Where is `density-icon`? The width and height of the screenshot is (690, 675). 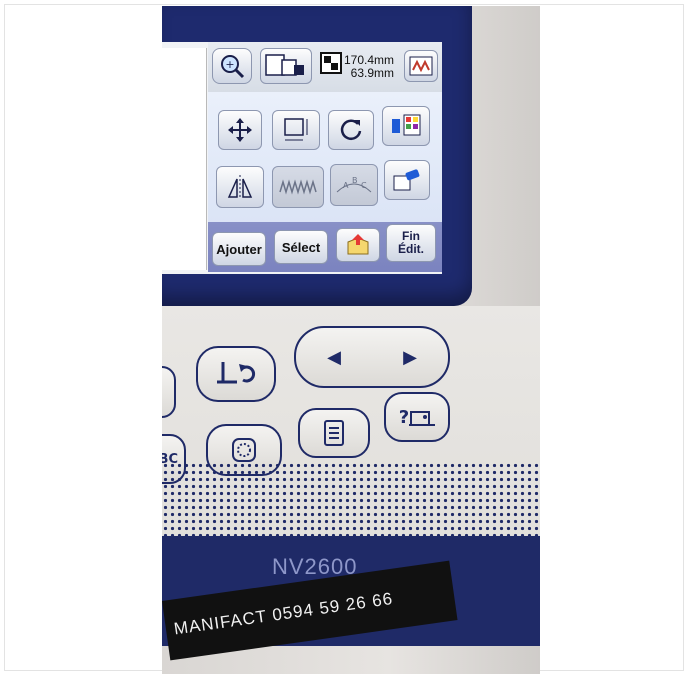 density-icon is located at coordinates (298, 187).